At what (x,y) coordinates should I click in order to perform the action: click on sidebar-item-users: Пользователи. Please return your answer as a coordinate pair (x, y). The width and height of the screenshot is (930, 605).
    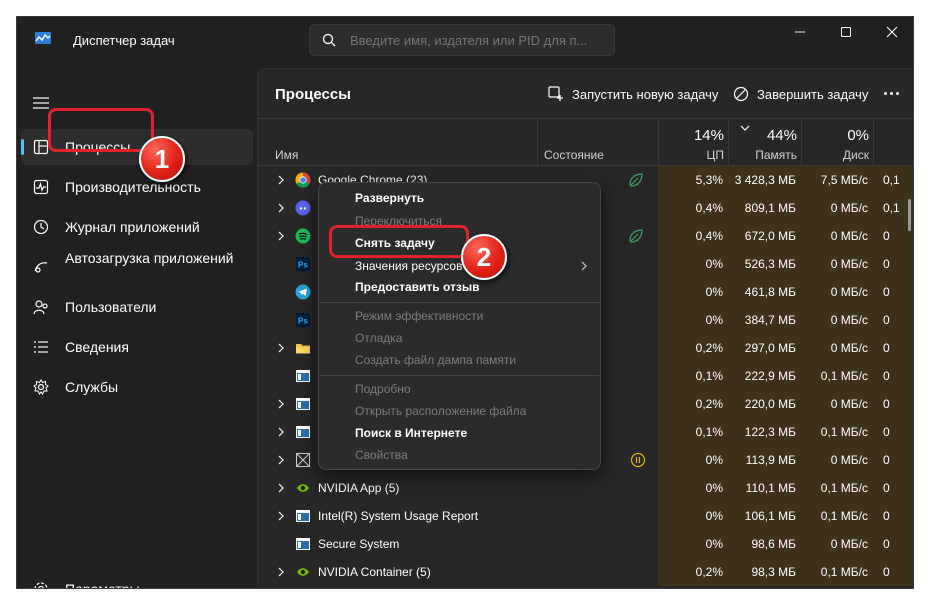
    Looking at the image, I should click on (137, 307).